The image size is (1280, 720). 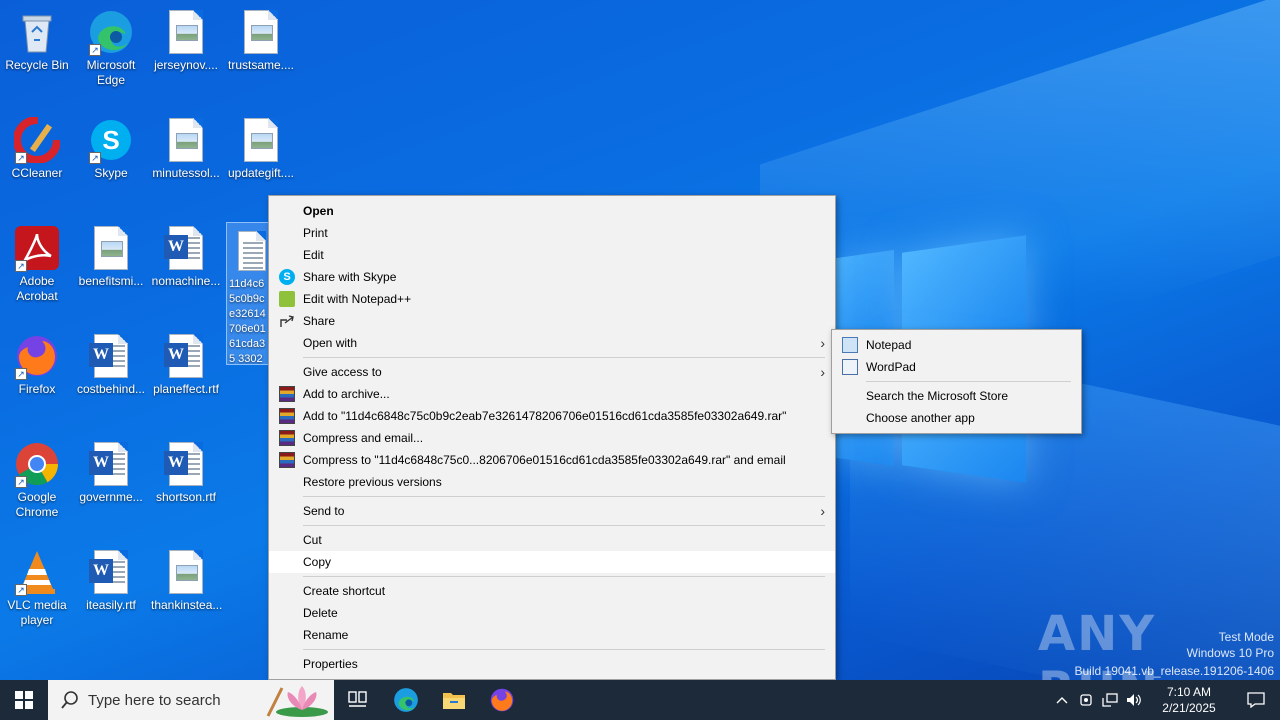 I want to click on submenu-item-notepad: Notepad, so click(x=956, y=345).